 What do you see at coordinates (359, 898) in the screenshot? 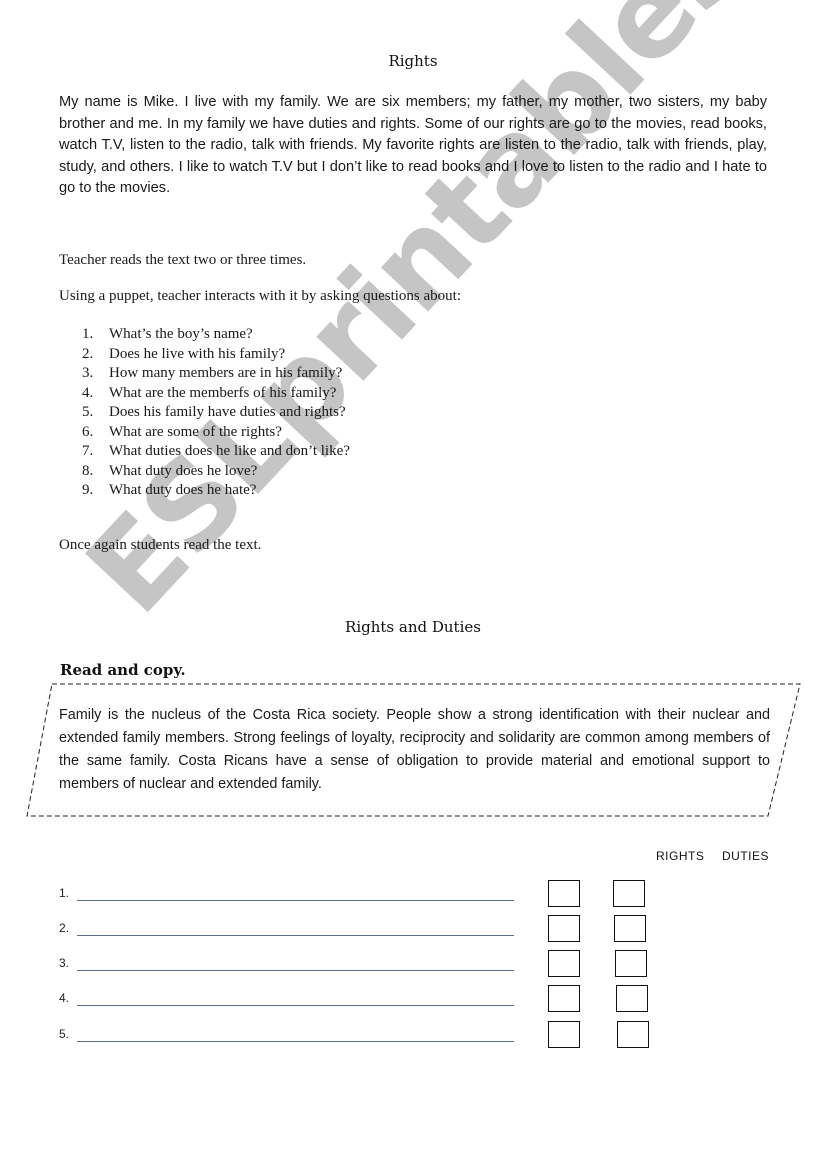
I see `answer-row: 1.` at bounding box center [359, 898].